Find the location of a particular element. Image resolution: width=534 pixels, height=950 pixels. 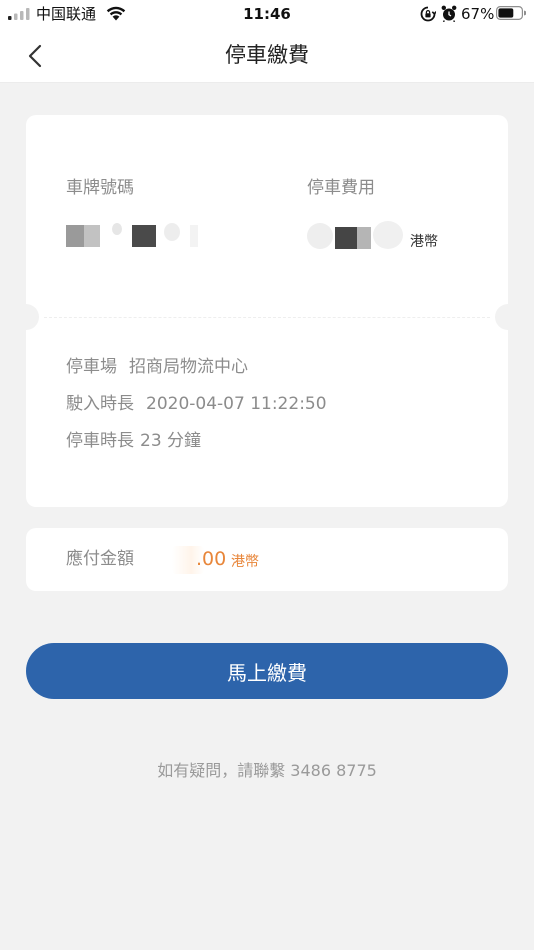

parking-lot-label: 停車場 is located at coordinates (91, 367).